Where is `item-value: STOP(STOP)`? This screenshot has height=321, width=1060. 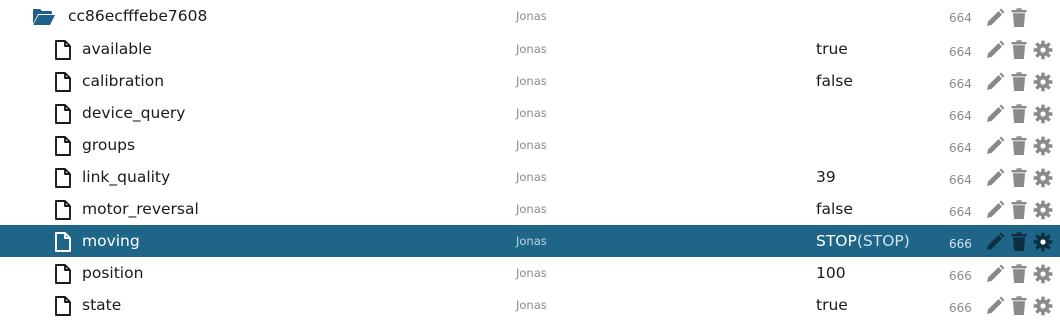 item-value: STOP(STOP) is located at coordinates (863, 241).